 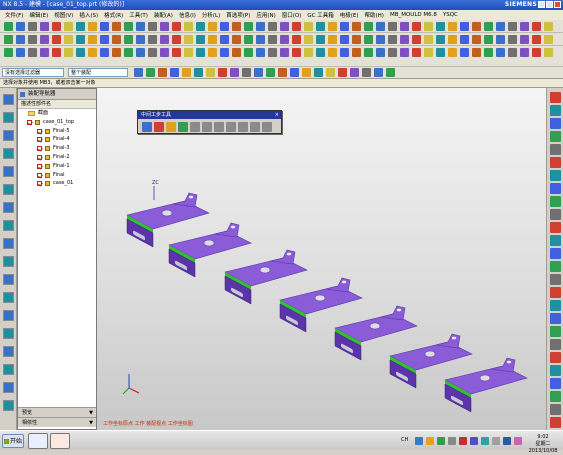 I want to click on close-icon: ×, so click(x=277, y=115).